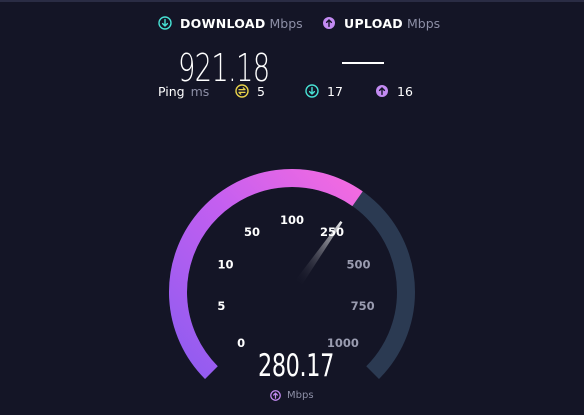 The width and height of the screenshot is (584, 415). What do you see at coordinates (295, 281) in the screenshot?
I see `gauge-tick-labels: 0510501002505007501000` at bounding box center [295, 281].